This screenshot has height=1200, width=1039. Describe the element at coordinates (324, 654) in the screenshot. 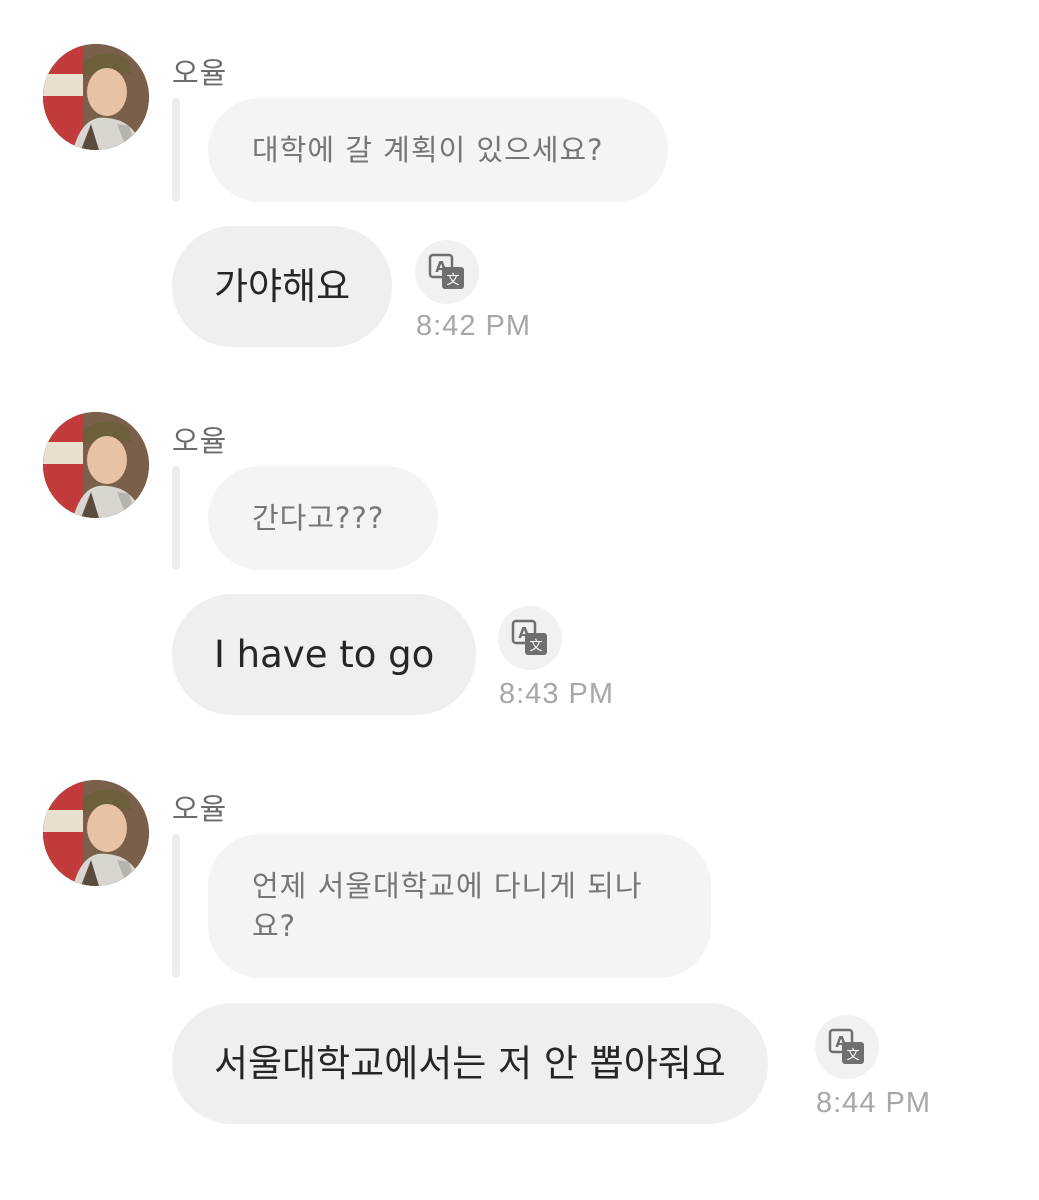

I see `message-bubble: I have to go` at that location.